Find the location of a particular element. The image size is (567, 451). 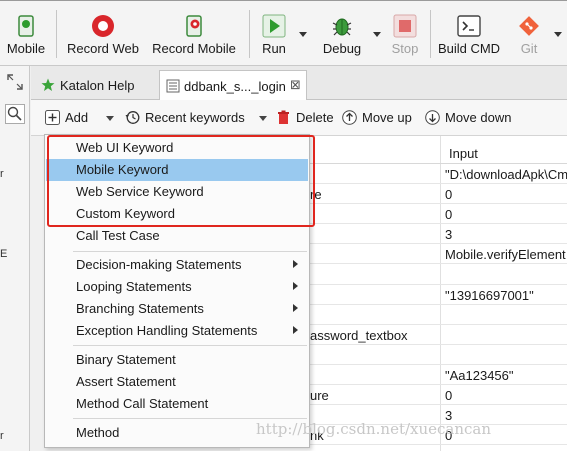

move-down-button: Move down is located at coordinates (473, 119).